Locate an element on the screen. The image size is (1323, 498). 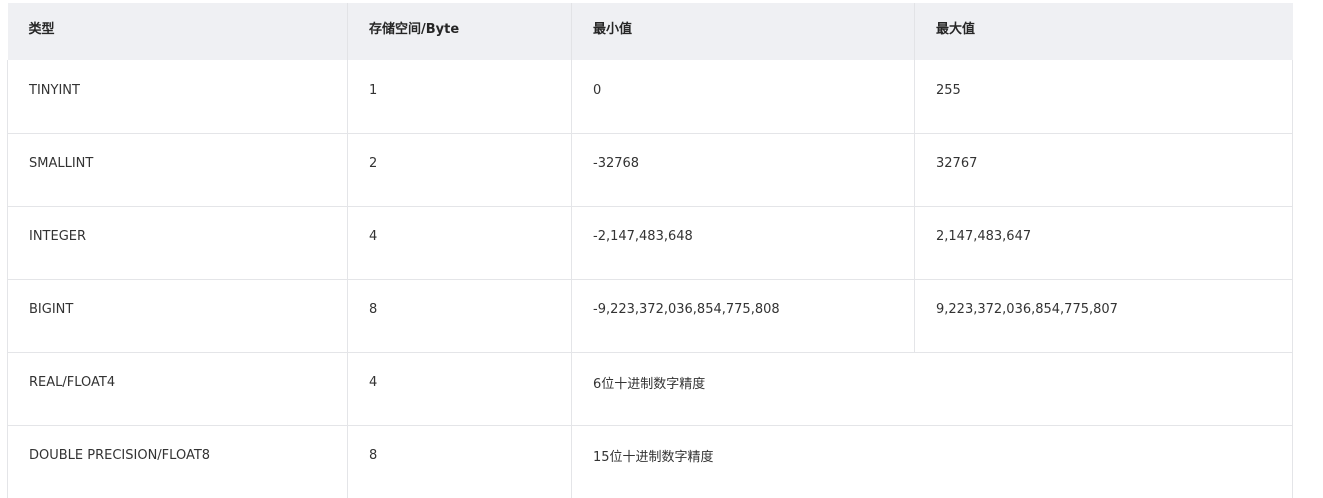
table-header: 类型 存储空间/Byte 最小值 最大值 is located at coordinates (650, 31).